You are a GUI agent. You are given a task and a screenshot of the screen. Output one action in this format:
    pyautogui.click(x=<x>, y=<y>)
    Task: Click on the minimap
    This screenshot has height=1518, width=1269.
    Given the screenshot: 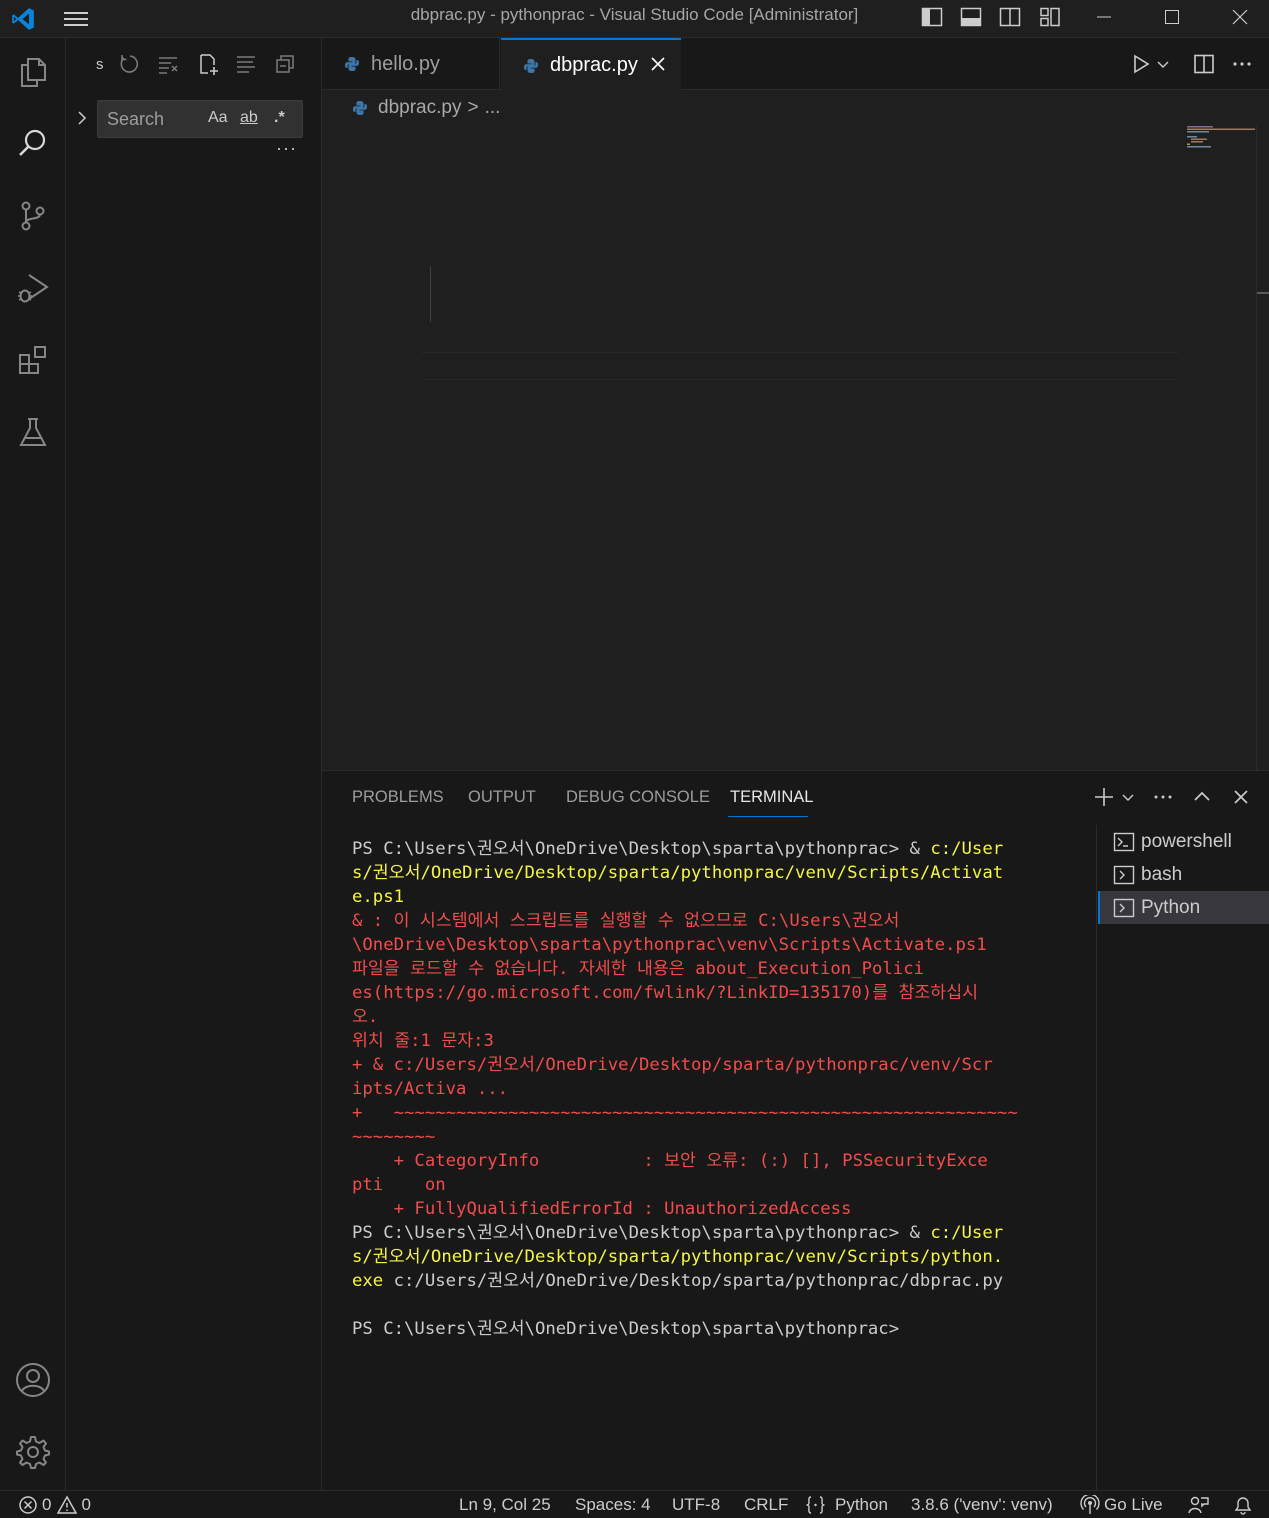 What is the action you would take?
    pyautogui.click(x=1217, y=448)
    